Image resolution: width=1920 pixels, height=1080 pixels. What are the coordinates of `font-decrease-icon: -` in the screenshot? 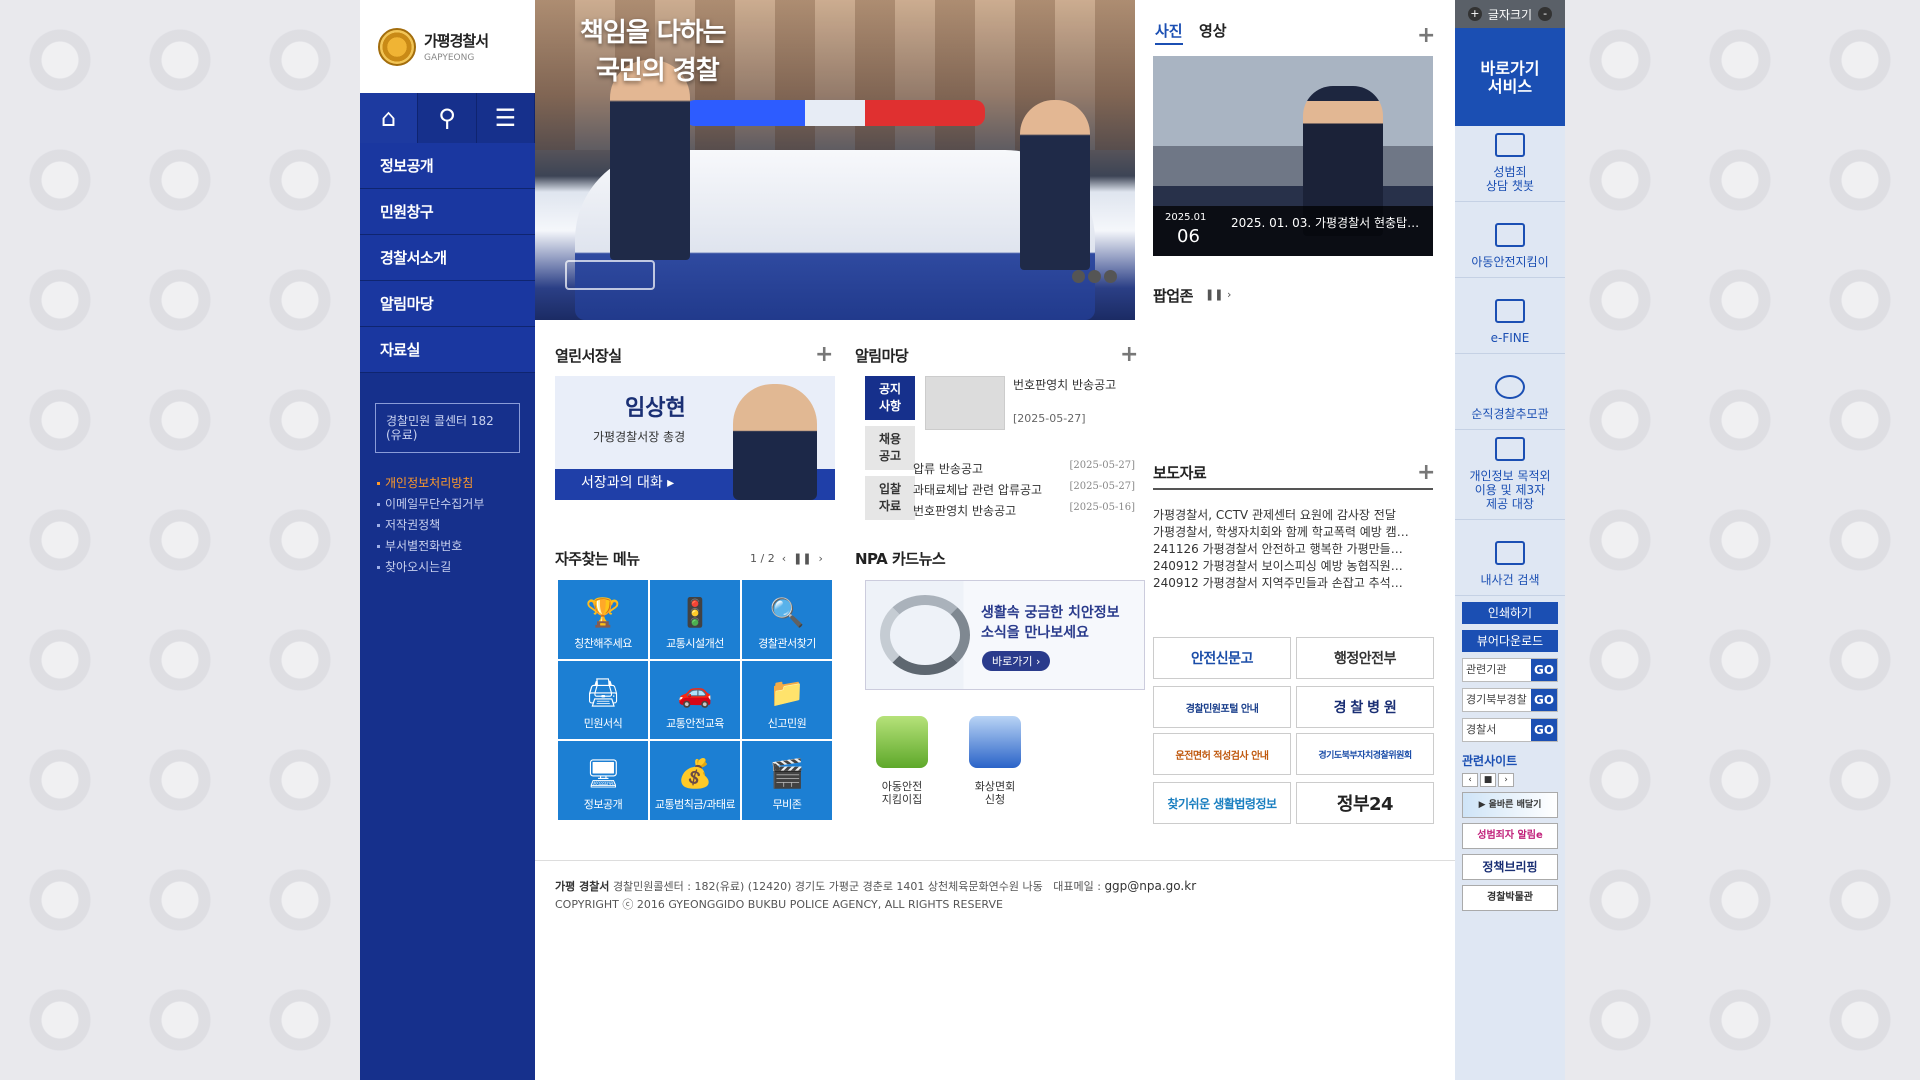 It's located at (1545, 14).